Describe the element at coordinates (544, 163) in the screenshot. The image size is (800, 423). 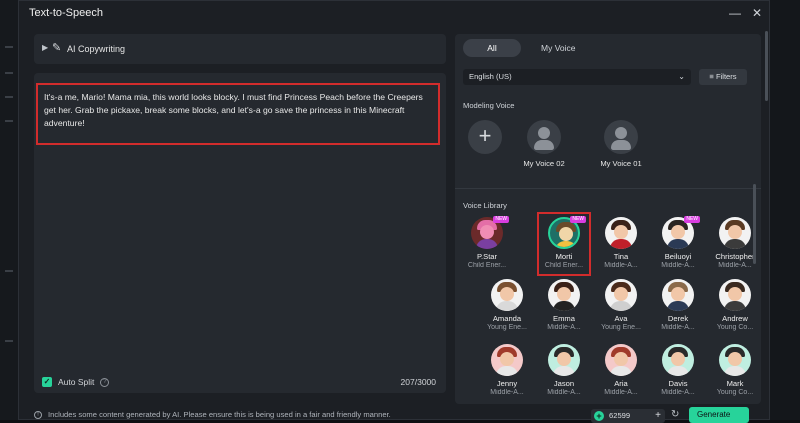
I see `model-voice-name: My Voice 02` at that location.